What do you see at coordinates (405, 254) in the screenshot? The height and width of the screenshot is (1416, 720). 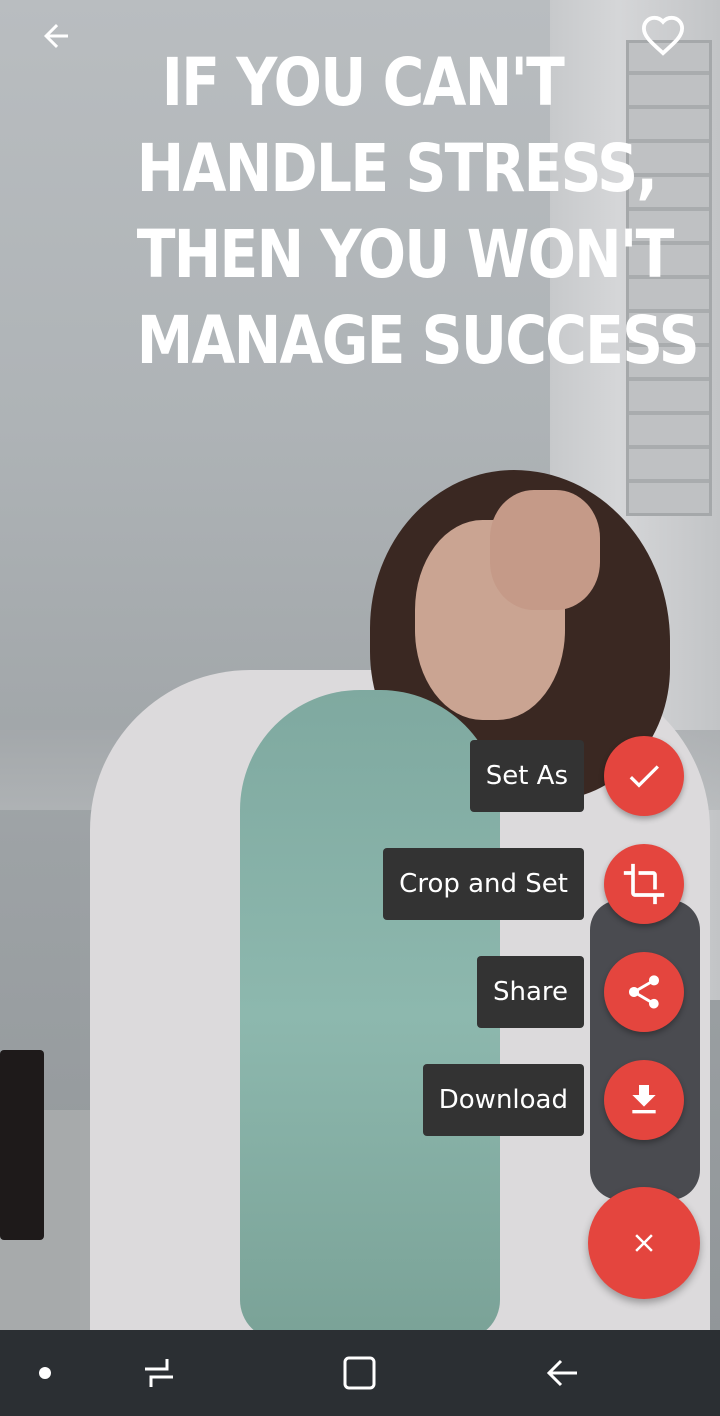 I see `quote-line-3: THEN YOU WON'T` at bounding box center [405, 254].